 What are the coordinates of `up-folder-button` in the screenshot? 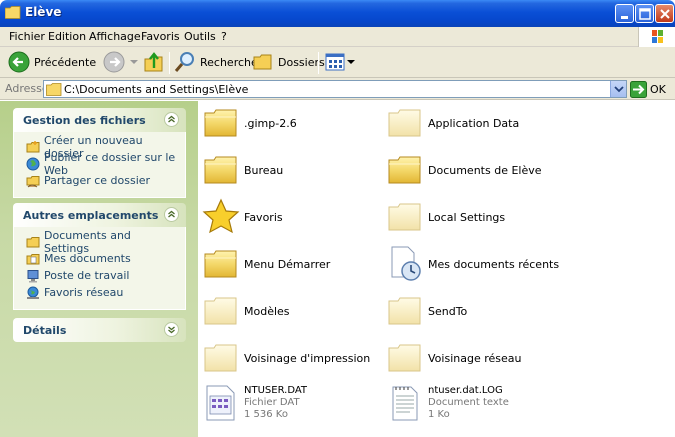 It's located at (154, 62).